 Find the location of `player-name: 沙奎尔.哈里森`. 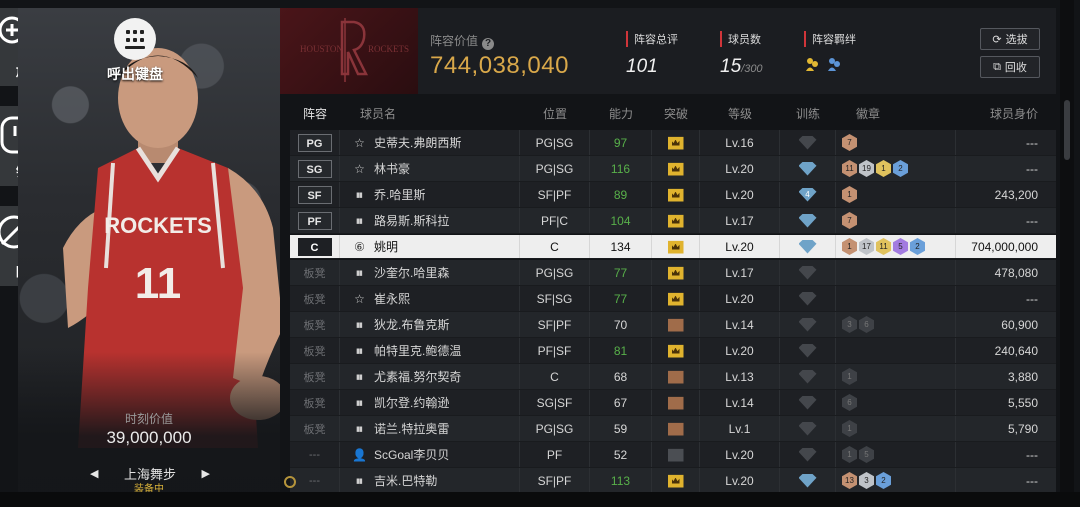

player-name: 沙奎尔.哈里森 is located at coordinates (412, 273).